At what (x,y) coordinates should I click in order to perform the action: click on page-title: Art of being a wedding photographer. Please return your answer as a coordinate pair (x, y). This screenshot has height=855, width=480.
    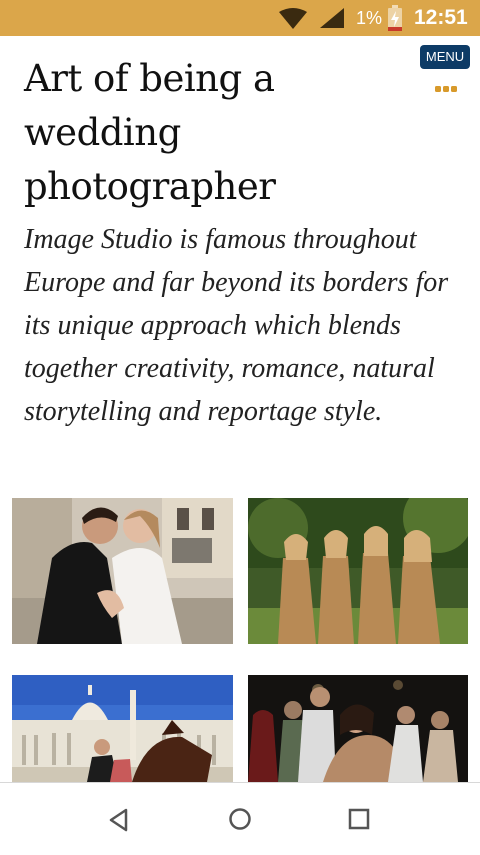
    Looking at the image, I should click on (150, 132).